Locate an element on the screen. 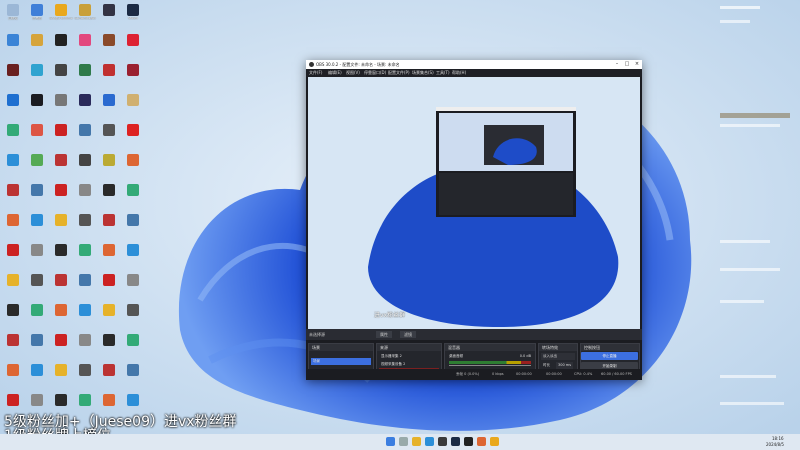 The image size is (800, 450). desktop-icon: 此电脑 is located at coordinates (37, 17).